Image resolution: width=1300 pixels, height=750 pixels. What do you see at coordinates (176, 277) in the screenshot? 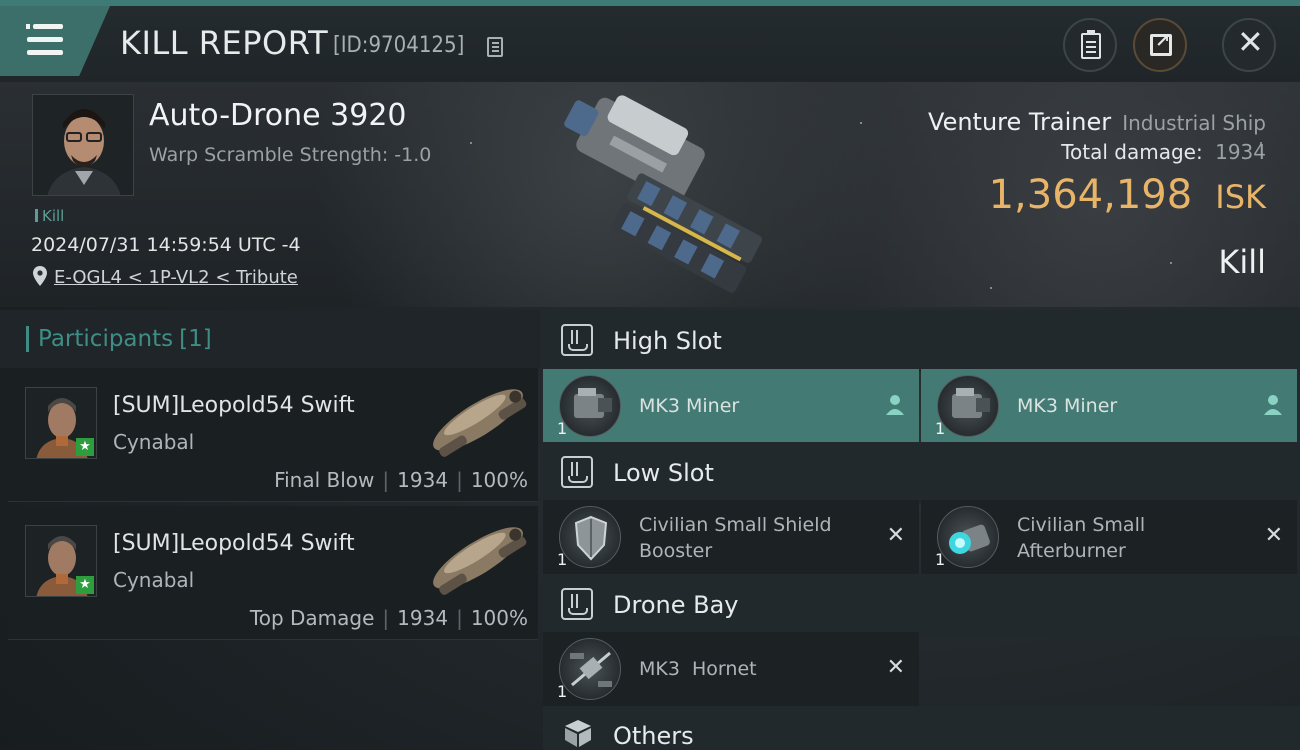
I see `location-link: E-OGL4 < 1P-VL2 < Tribute` at bounding box center [176, 277].